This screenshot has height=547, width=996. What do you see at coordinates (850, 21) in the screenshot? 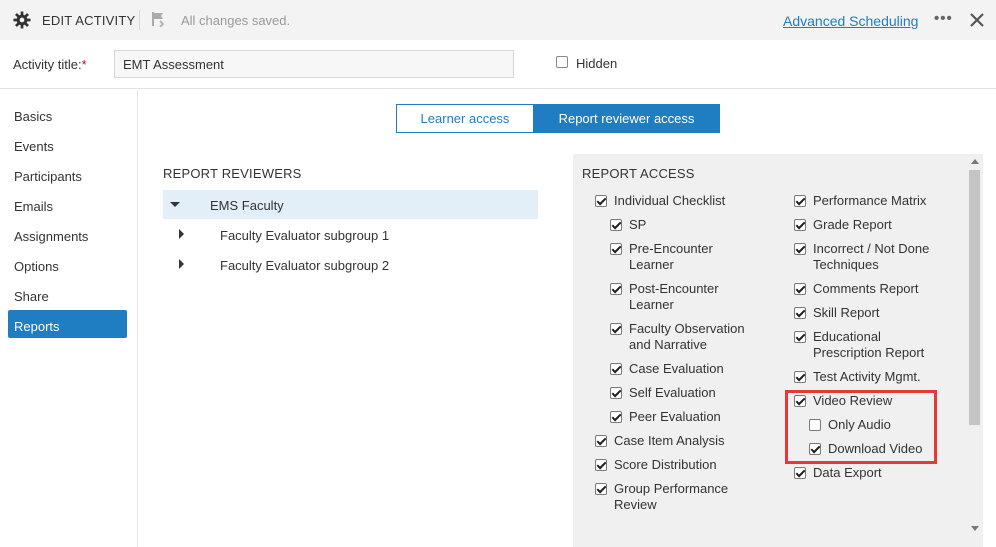
I see `advanced-scheduling-link: Advanced Scheduling` at bounding box center [850, 21].